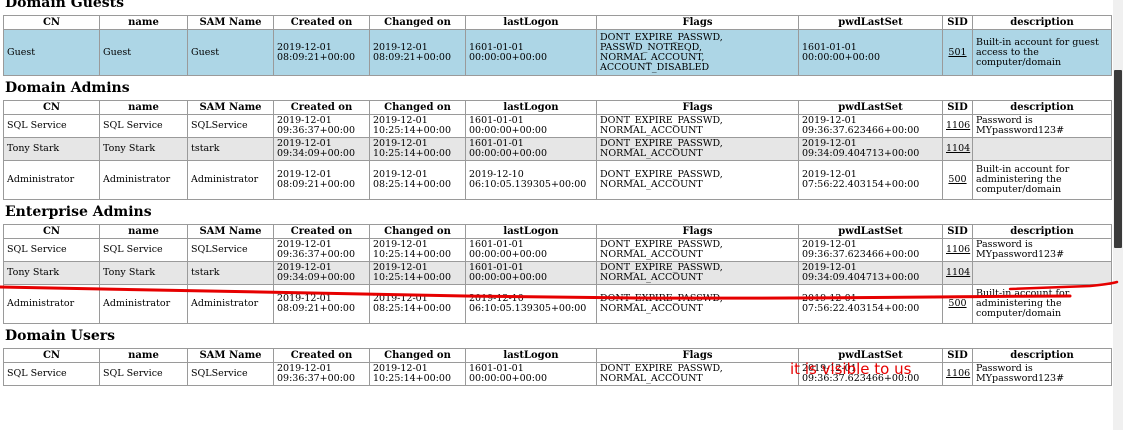 This screenshot has height=434, width=1123. What do you see at coordinates (143, 180) in the screenshot?
I see `cell-name: Administrator` at bounding box center [143, 180].